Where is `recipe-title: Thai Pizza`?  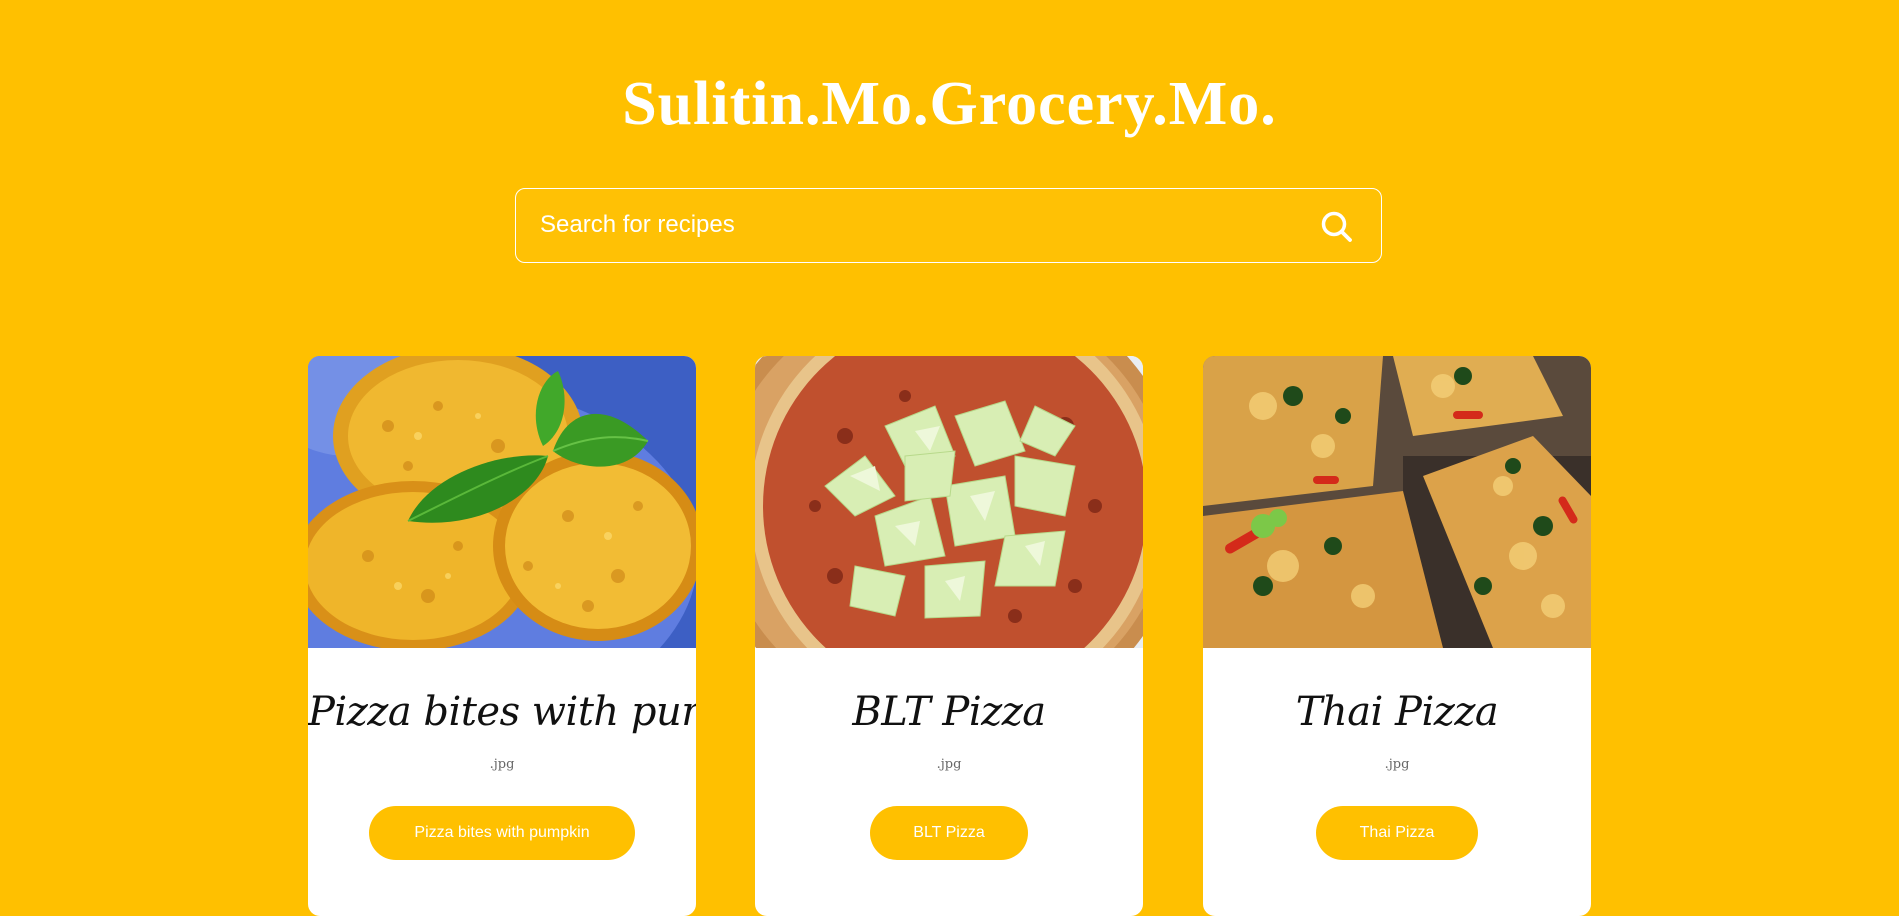 recipe-title: Thai Pizza is located at coordinates (1397, 712).